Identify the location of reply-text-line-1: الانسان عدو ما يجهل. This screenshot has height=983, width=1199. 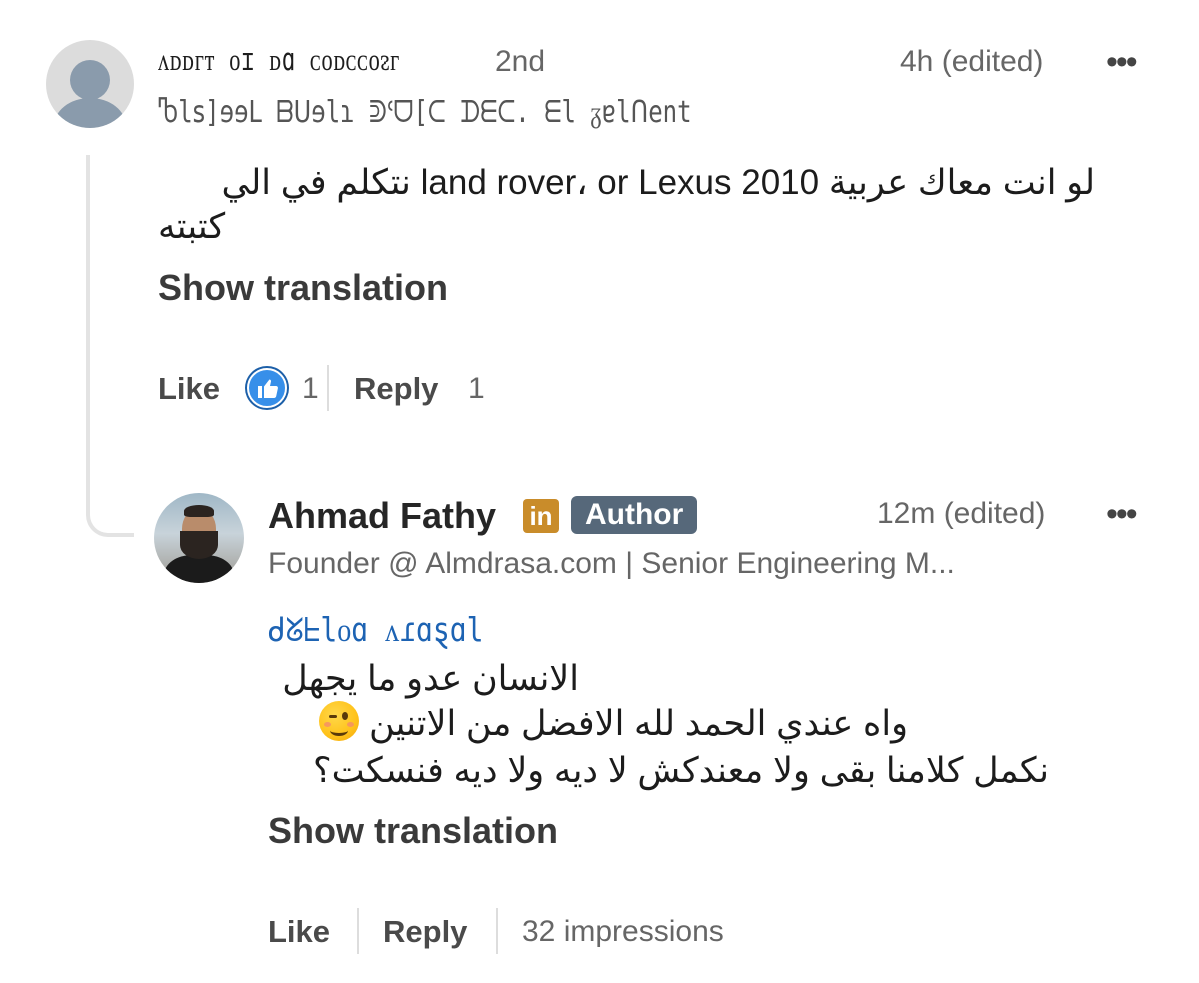
(430, 678).